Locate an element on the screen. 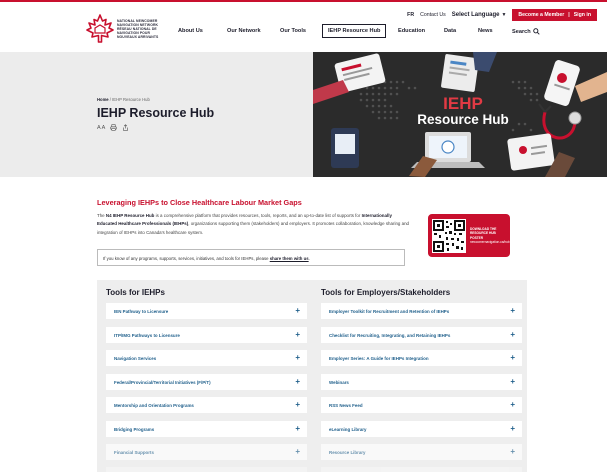 This screenshot has width=607, height=472. accordion-item: ITP/IMG Pathways to Licensure + is located at coordinates (206, 335).